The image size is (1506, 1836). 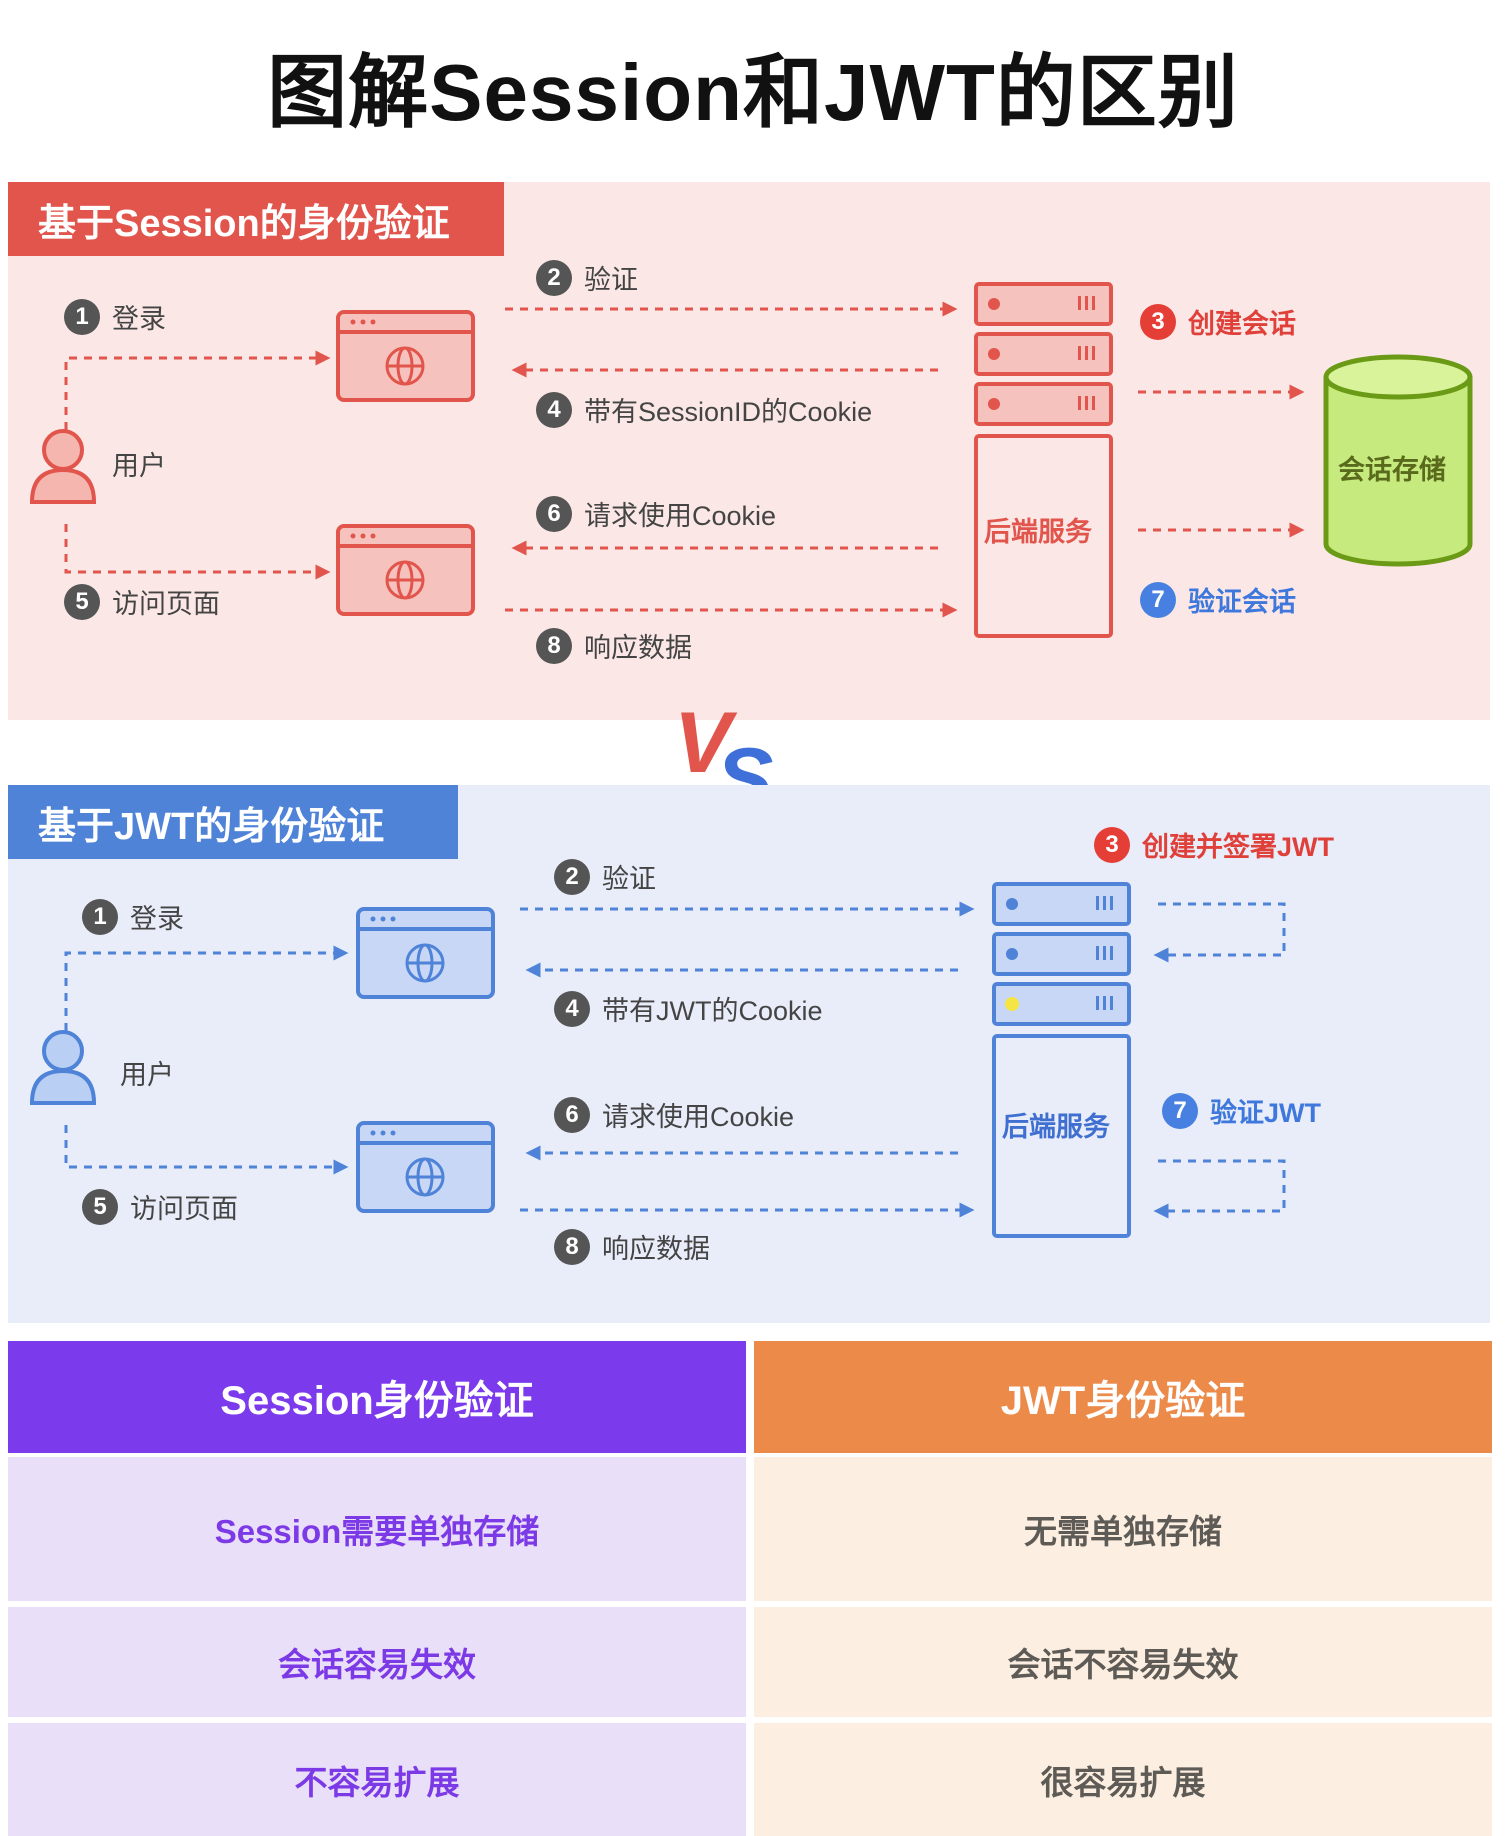 What do you see at coordinates (1392, 470) in the screenshot?
I see `session-store-label: 会话存储` at bounding box center [1392, 470].